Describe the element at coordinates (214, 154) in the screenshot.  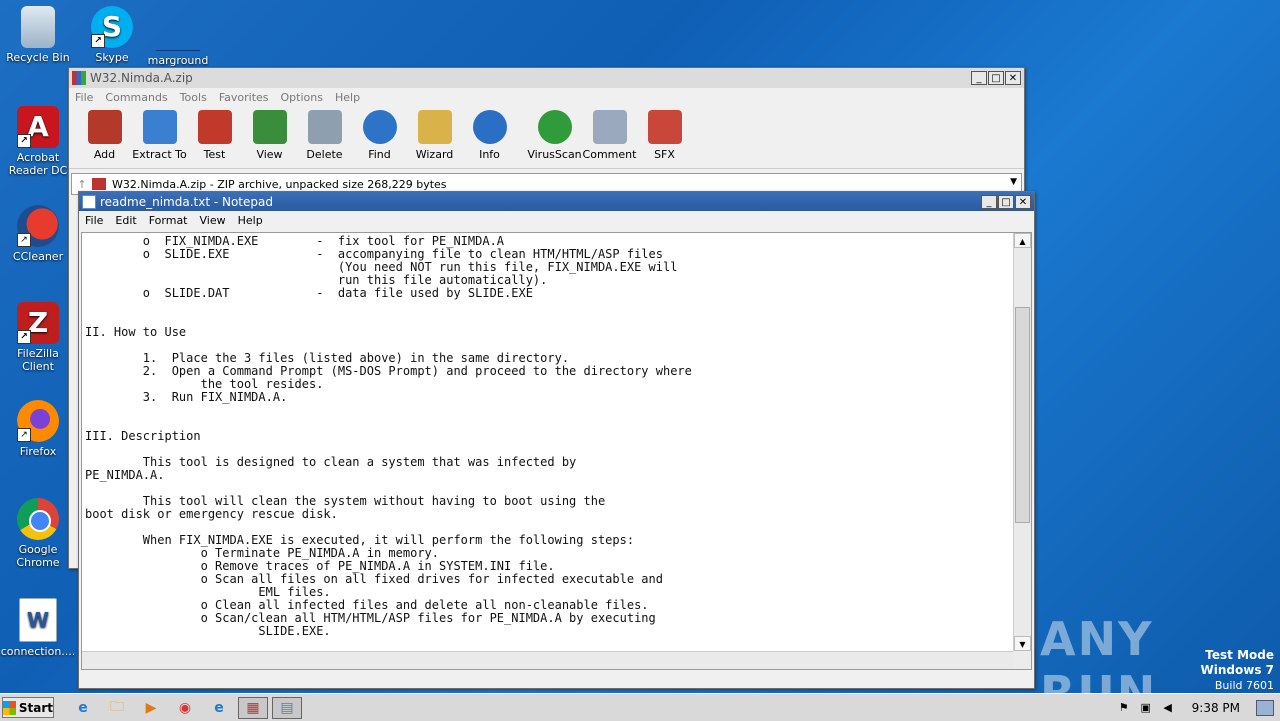
I see `tool-label: Test` at that location.